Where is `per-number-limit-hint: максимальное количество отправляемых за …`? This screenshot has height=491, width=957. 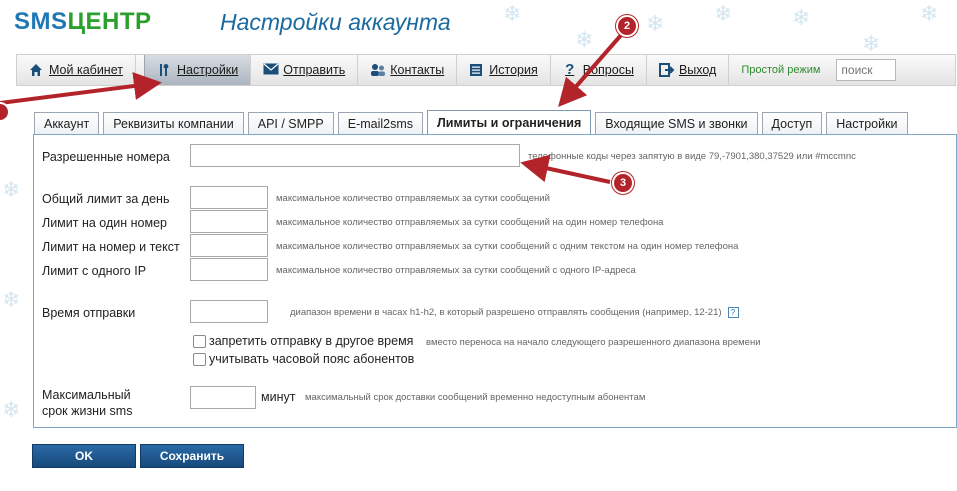 per-number-limit-hint: максимальное количество отправляемых за … is located at coordinates (470, 222).